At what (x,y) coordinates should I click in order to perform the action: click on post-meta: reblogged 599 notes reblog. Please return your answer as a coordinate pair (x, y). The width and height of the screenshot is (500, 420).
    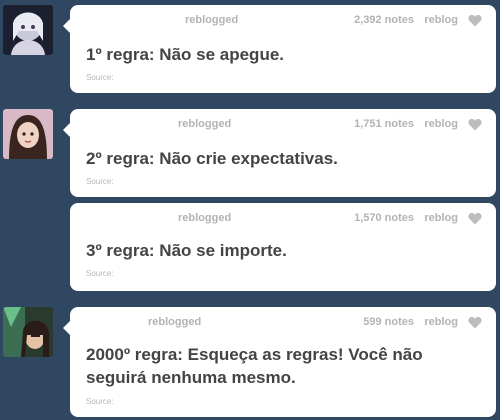
    Looking at the image, I should click on (283, 324).